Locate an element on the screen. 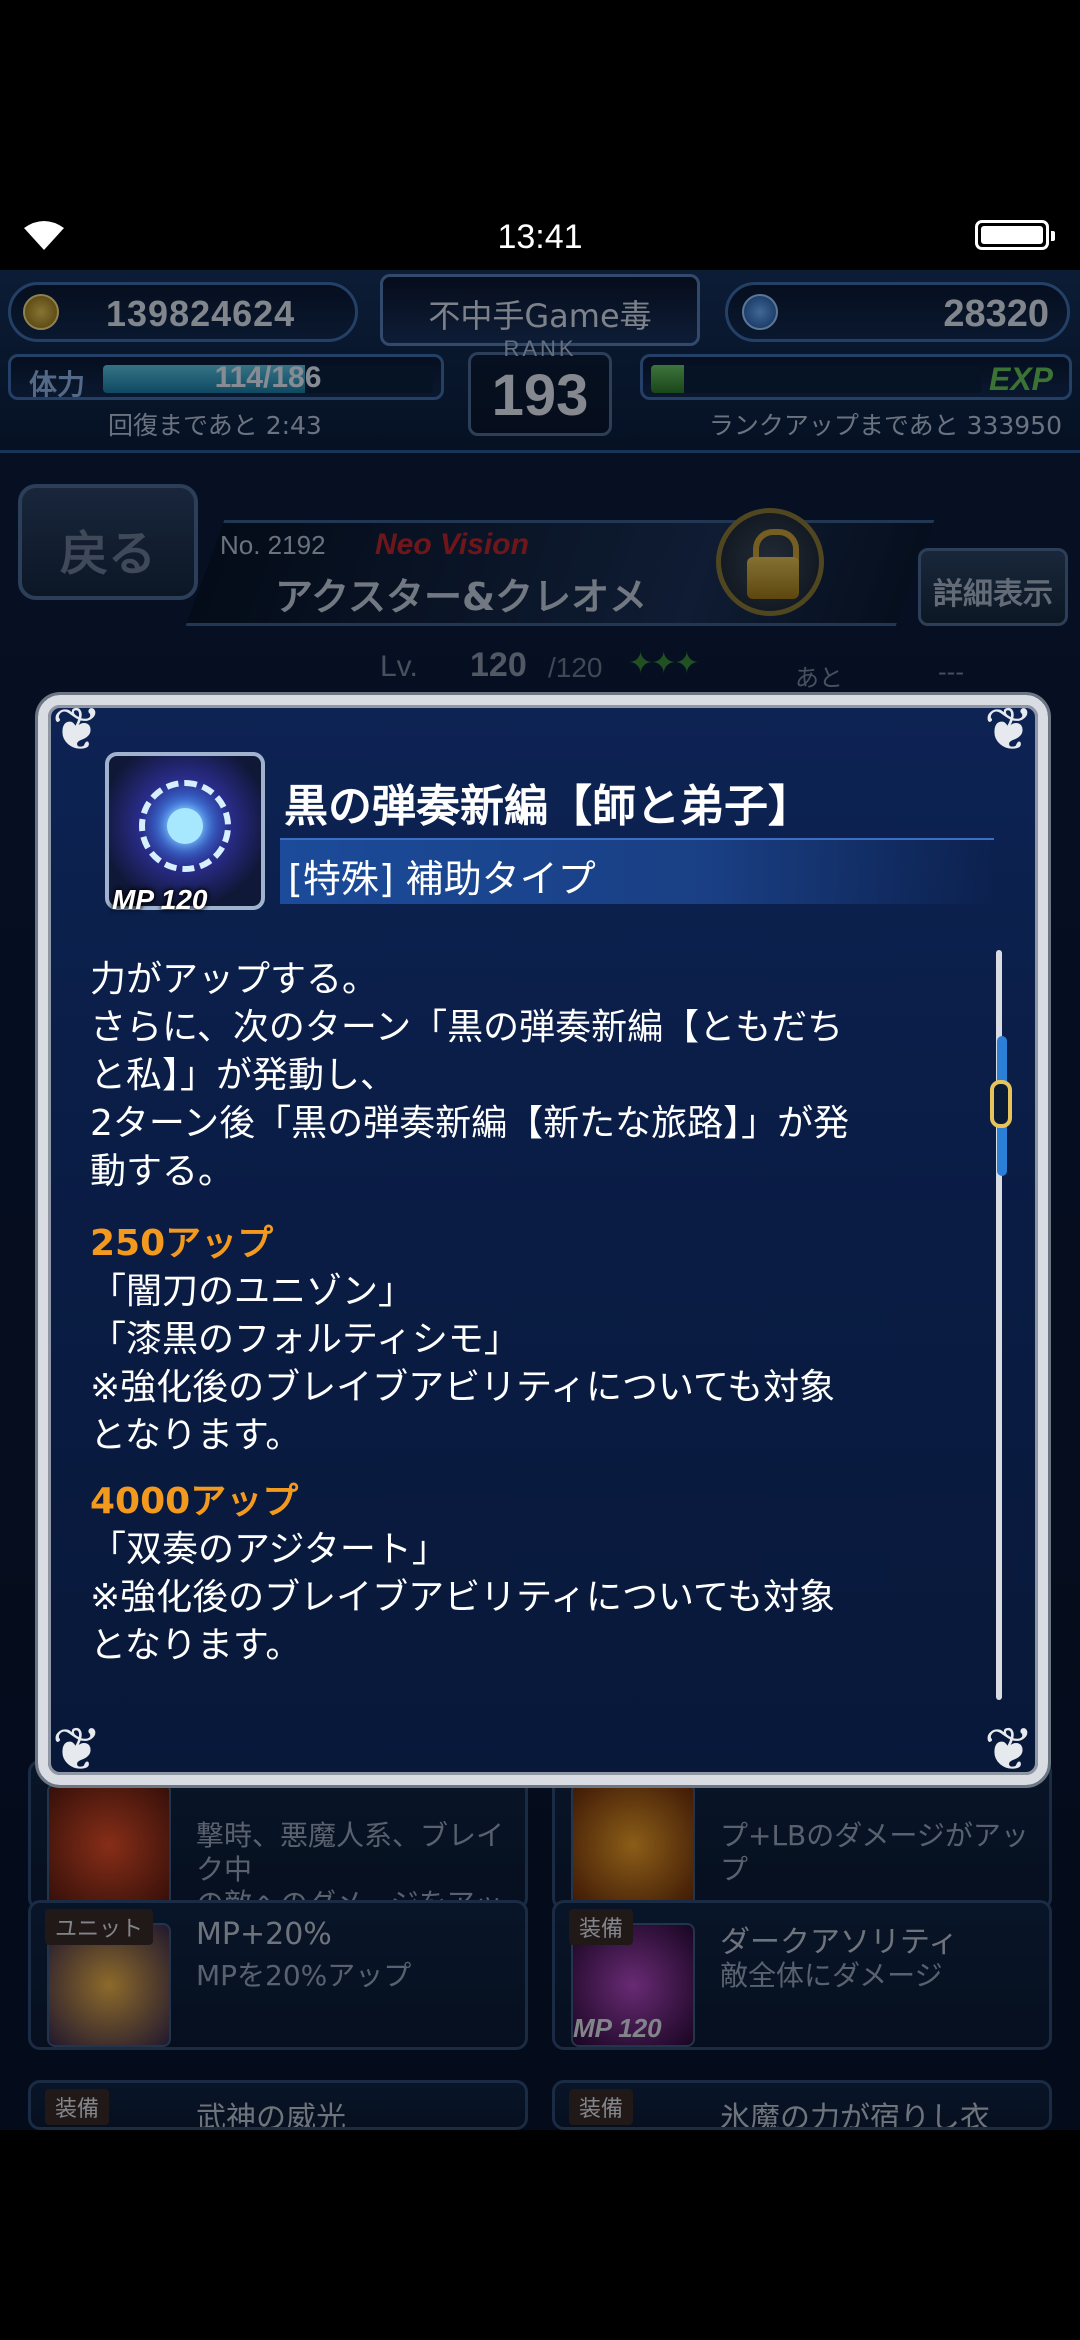 Image resolution: width=1080 pixels, height=2340 pixels. skill-type: [特殊] 補助タイプ is located at coordinates (442, 879).